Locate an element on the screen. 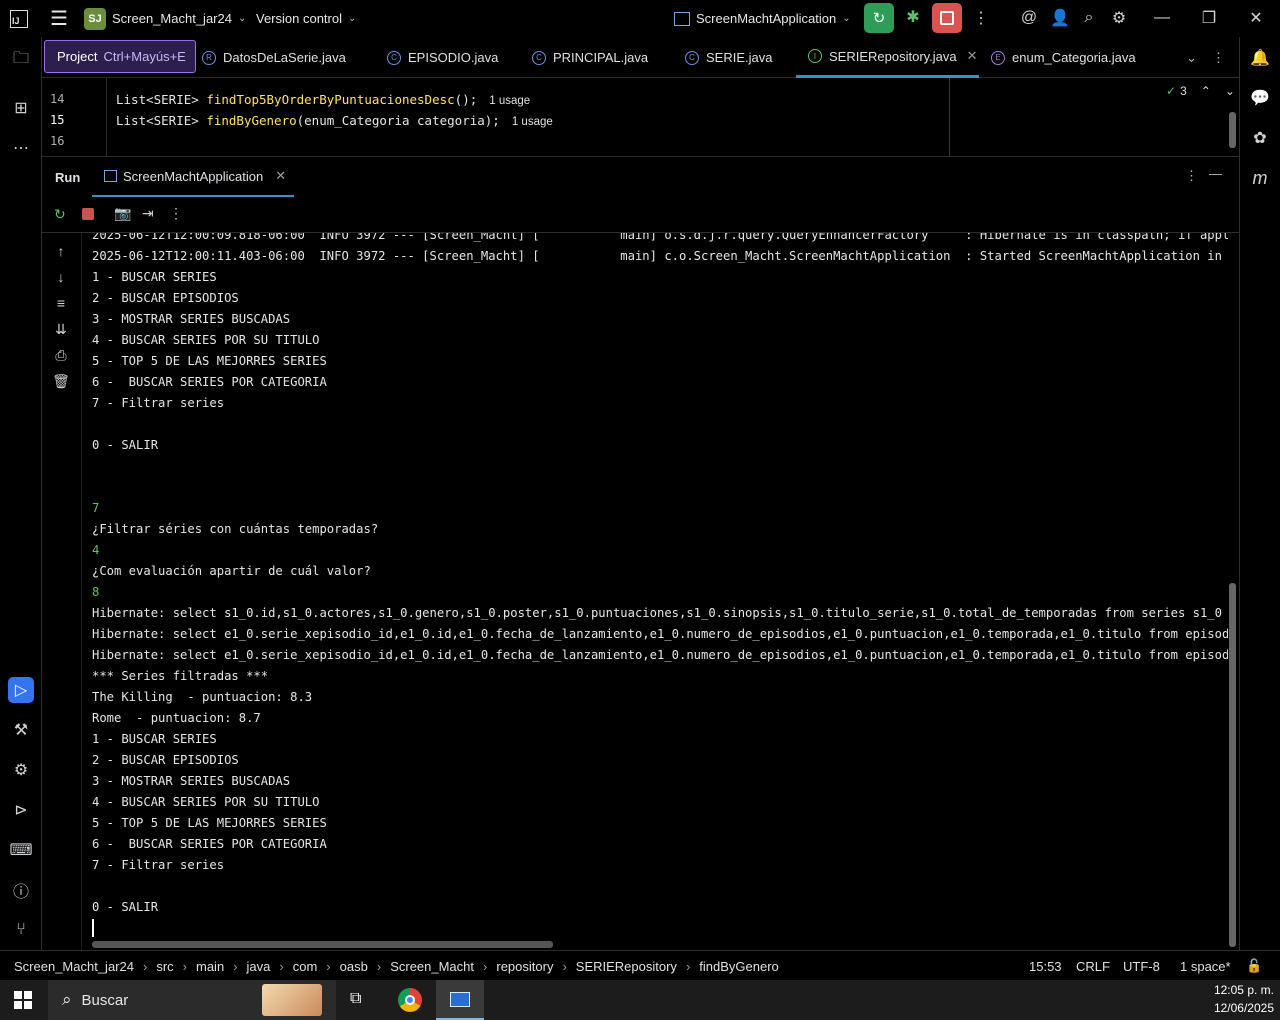 Image resolution: width=1280 pixels, height=1020 pixels. run-config-selector: ScreenMachtApplication ⌄ is located at coordinates (762, 18).